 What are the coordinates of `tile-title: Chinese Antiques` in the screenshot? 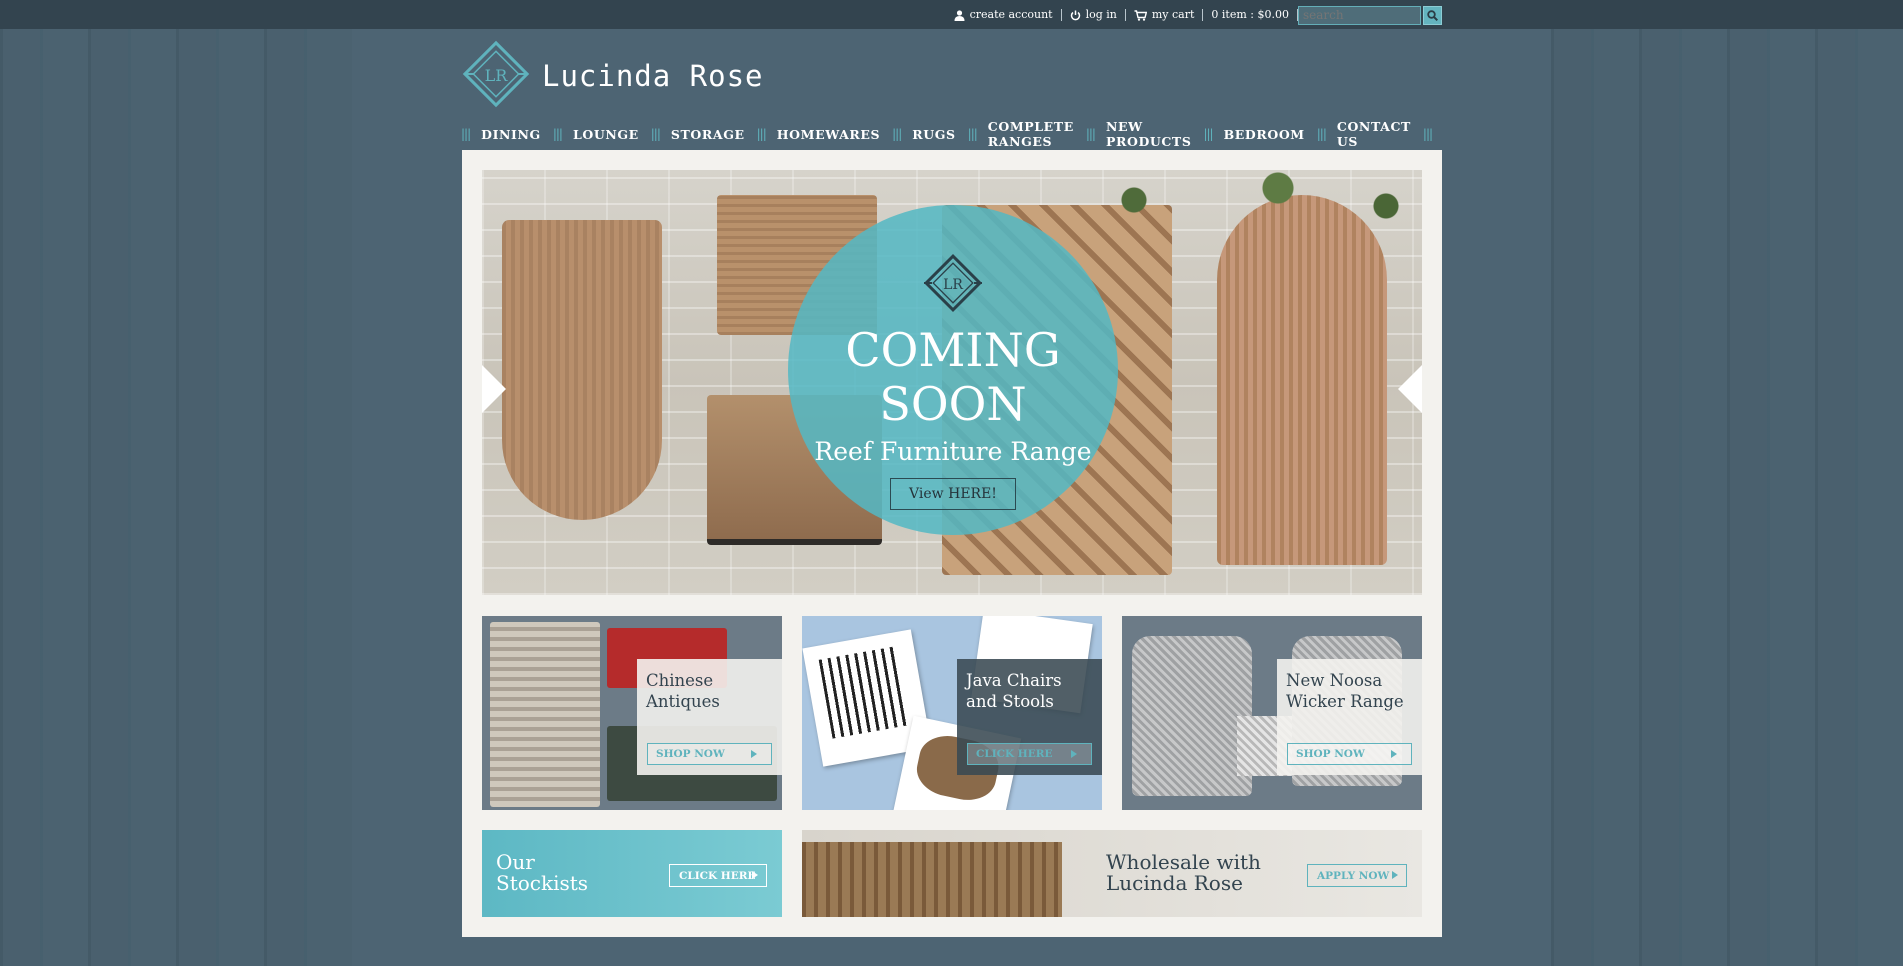 It's located at (709, 691).